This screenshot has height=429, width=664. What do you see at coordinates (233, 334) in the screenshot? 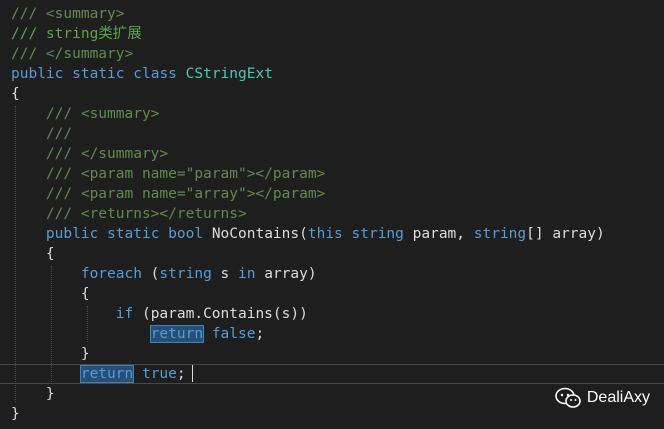
I see `code-token: false` at bounding box center [233, 334].